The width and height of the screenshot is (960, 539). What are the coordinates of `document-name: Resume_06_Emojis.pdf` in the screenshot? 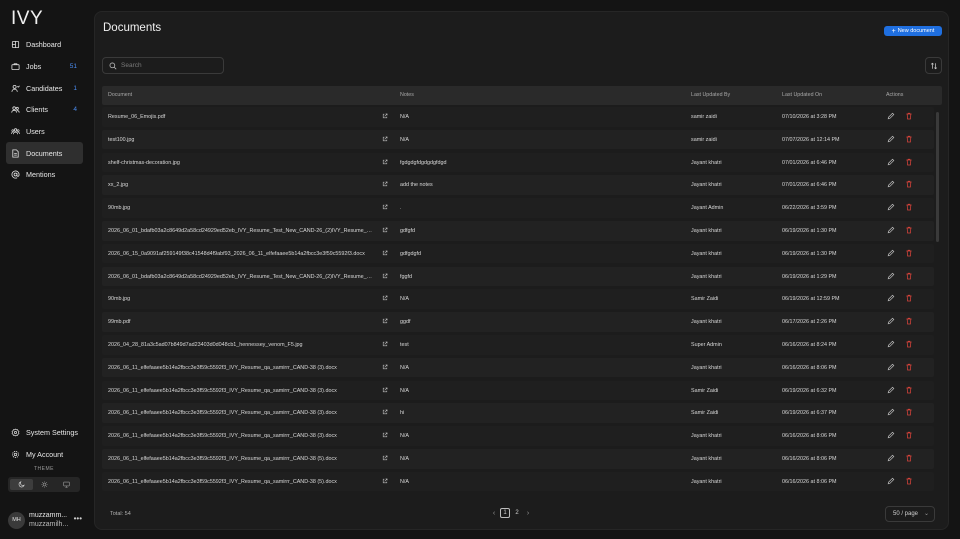 It's located at (241, 117).